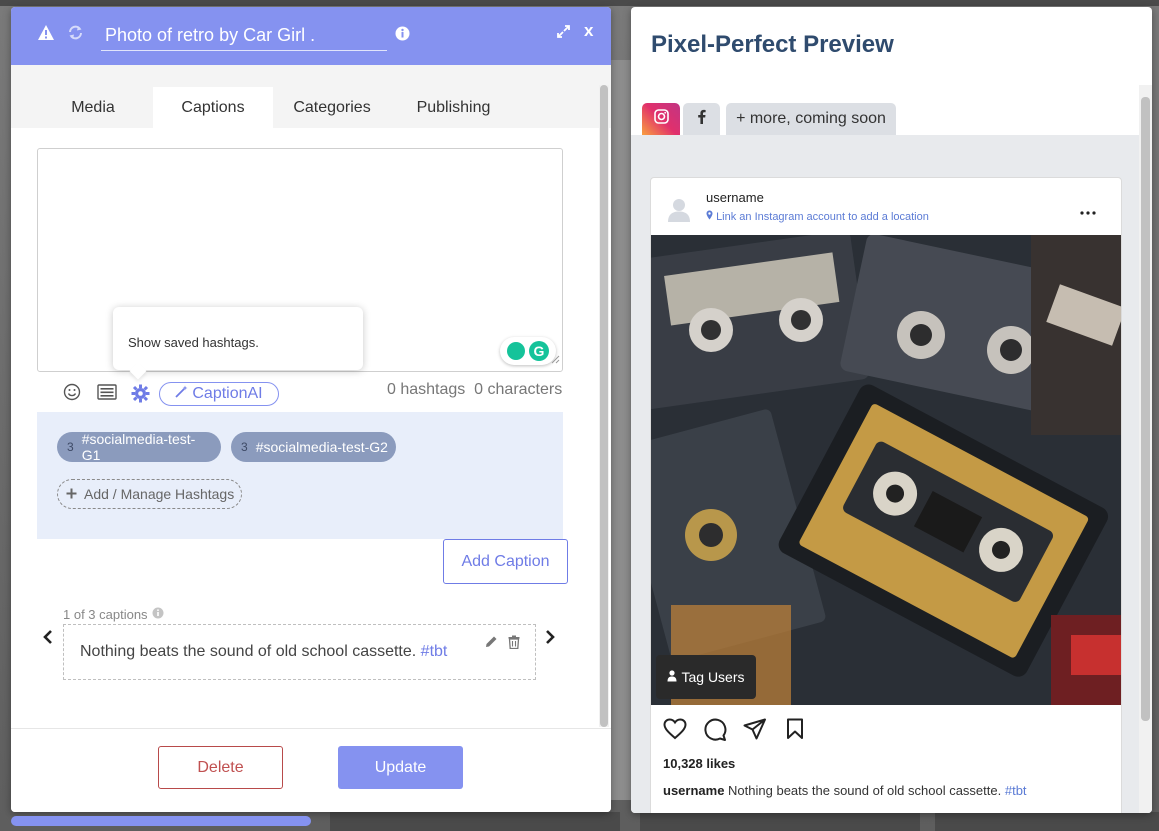 The width and height of the screenshot is (1159, 831). What do you see at coordinates (426, 389) in the screenshot?
I see `hashtag-count: 0 hashtags` at bounding box center [426, 389].